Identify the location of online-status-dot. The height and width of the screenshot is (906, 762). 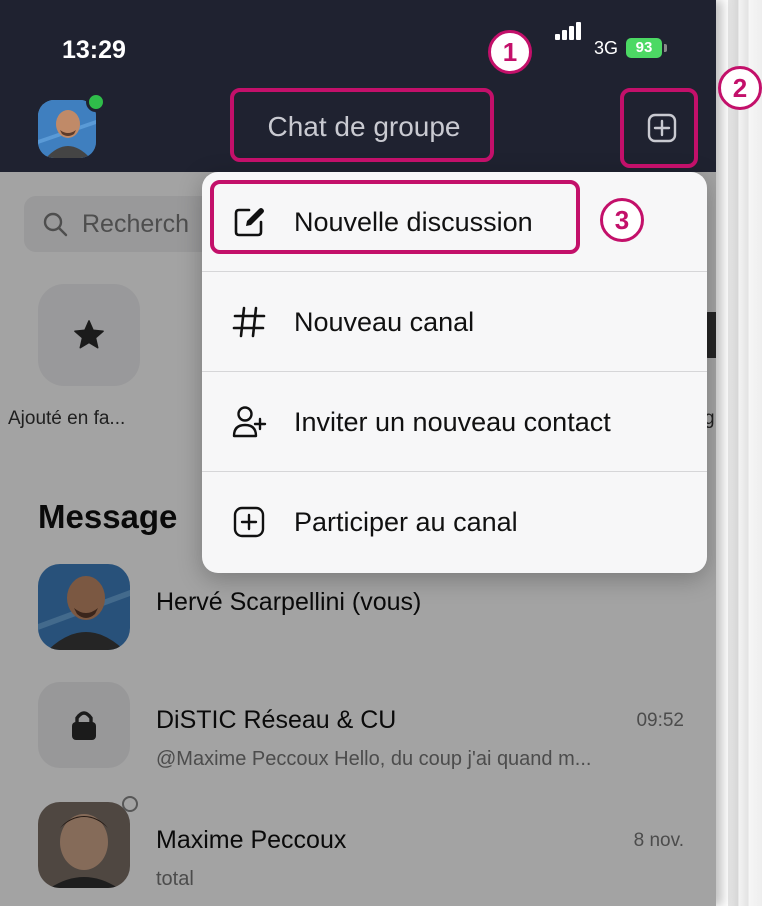
(96, 102).